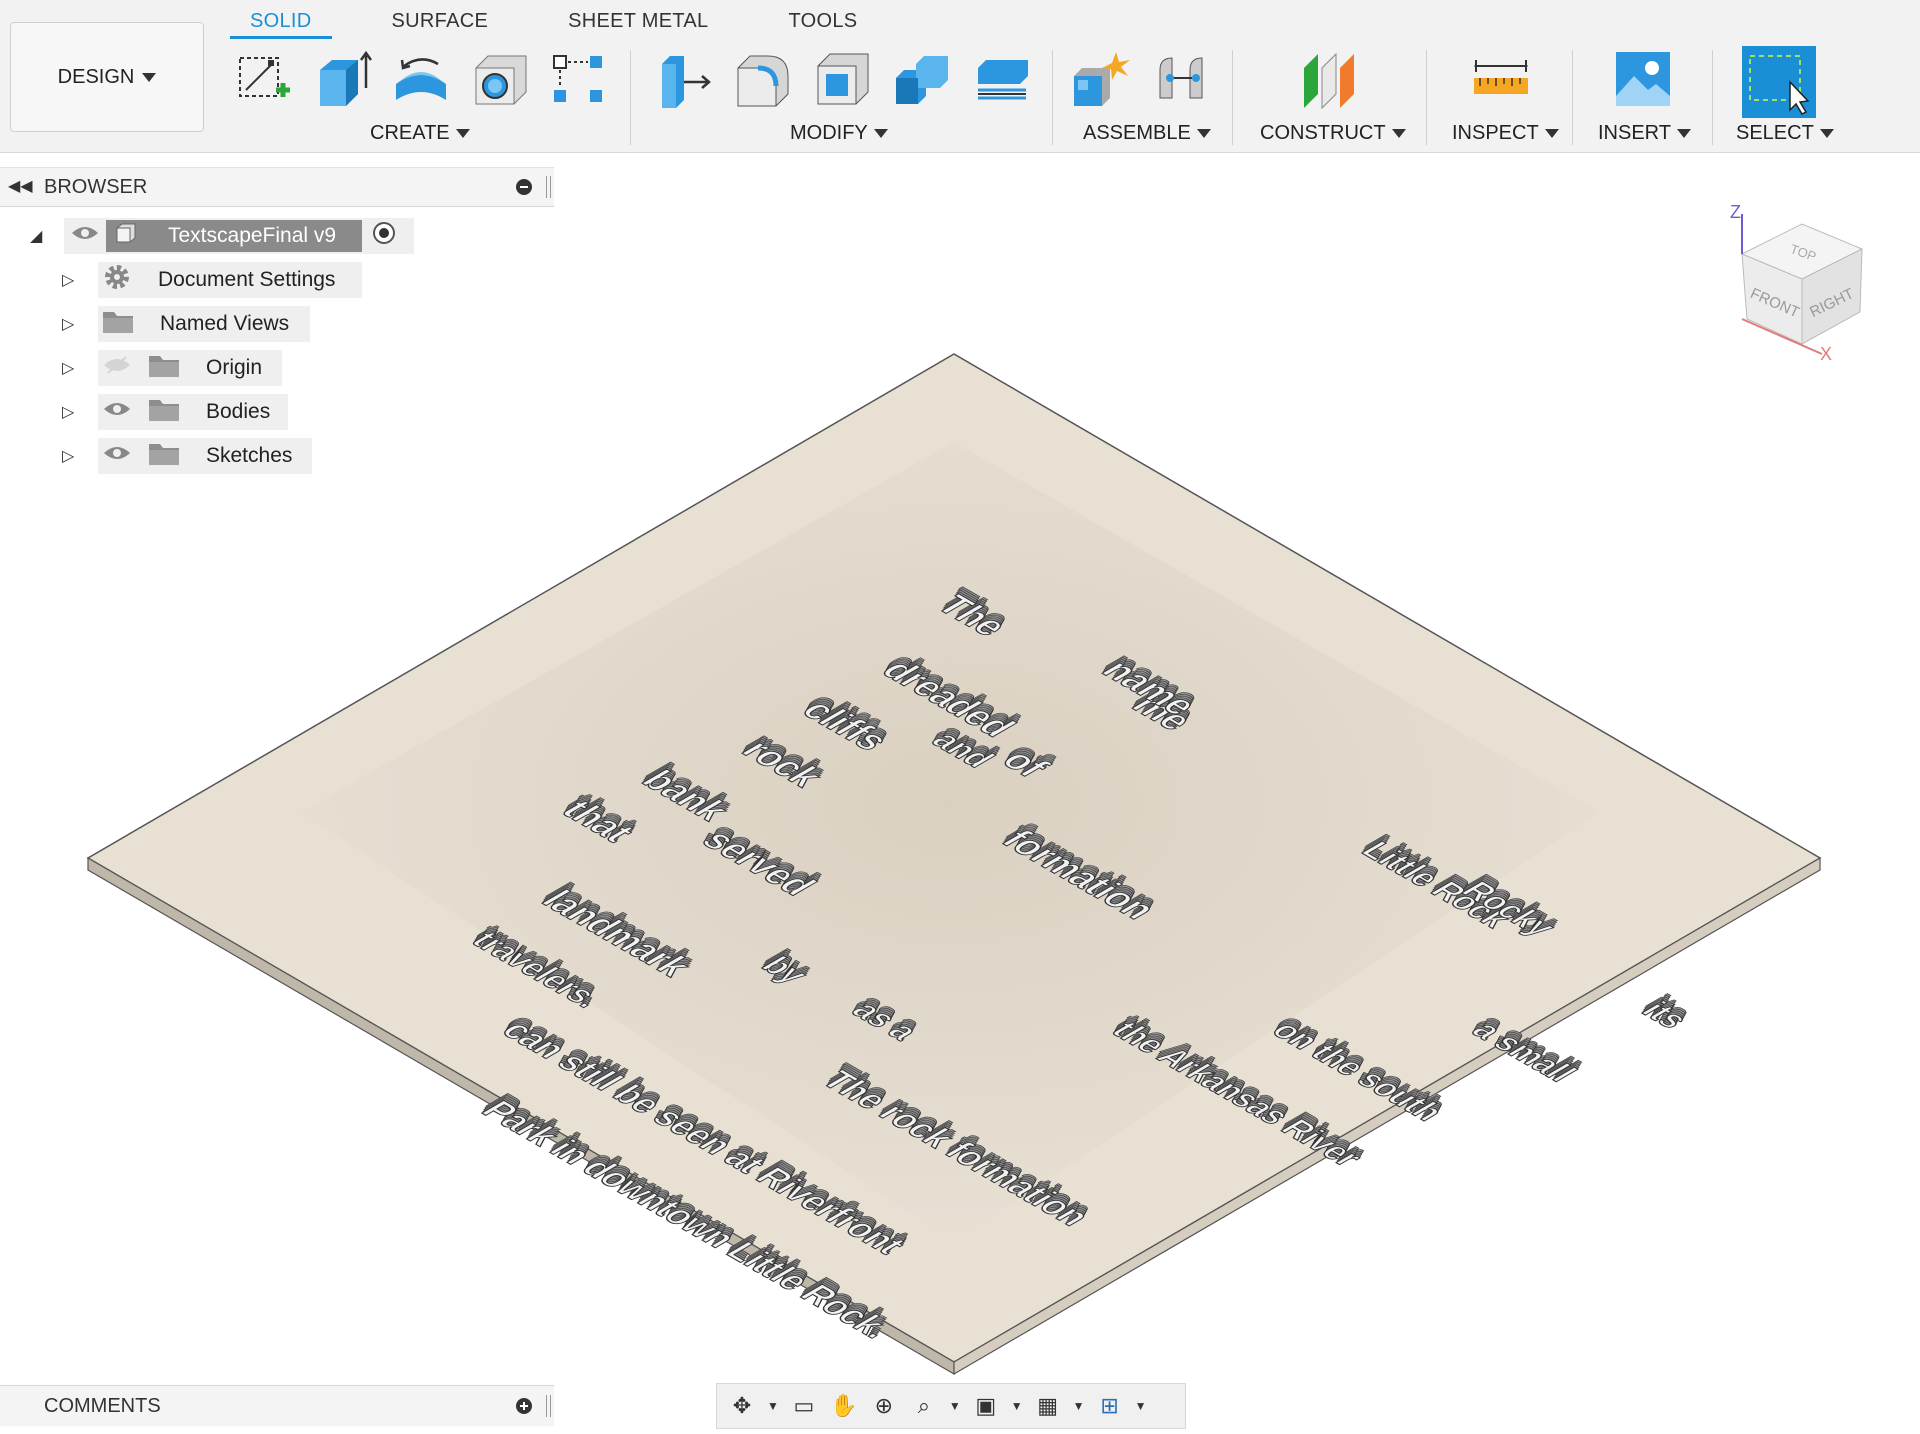 The width and height of the screenshot is (1920, 1434). What do you see at coordinates (96, 76) in the screenshot?
I see `workspace-label: DESIGN` at bounding box center [96, 76].